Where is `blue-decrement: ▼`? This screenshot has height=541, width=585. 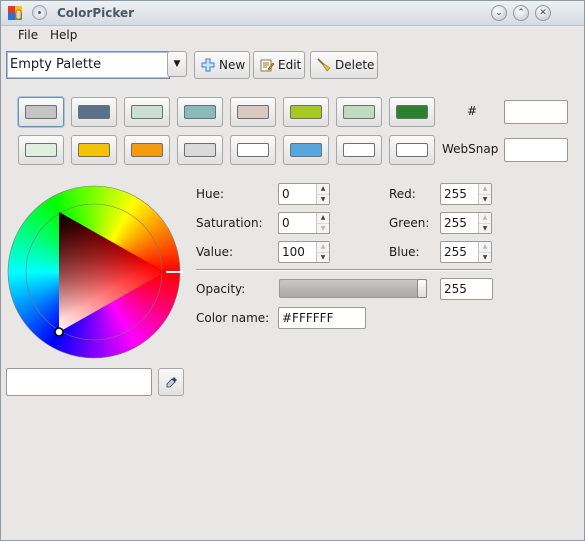 blue-decrement: ▼ is located at coordinates (485, 257).